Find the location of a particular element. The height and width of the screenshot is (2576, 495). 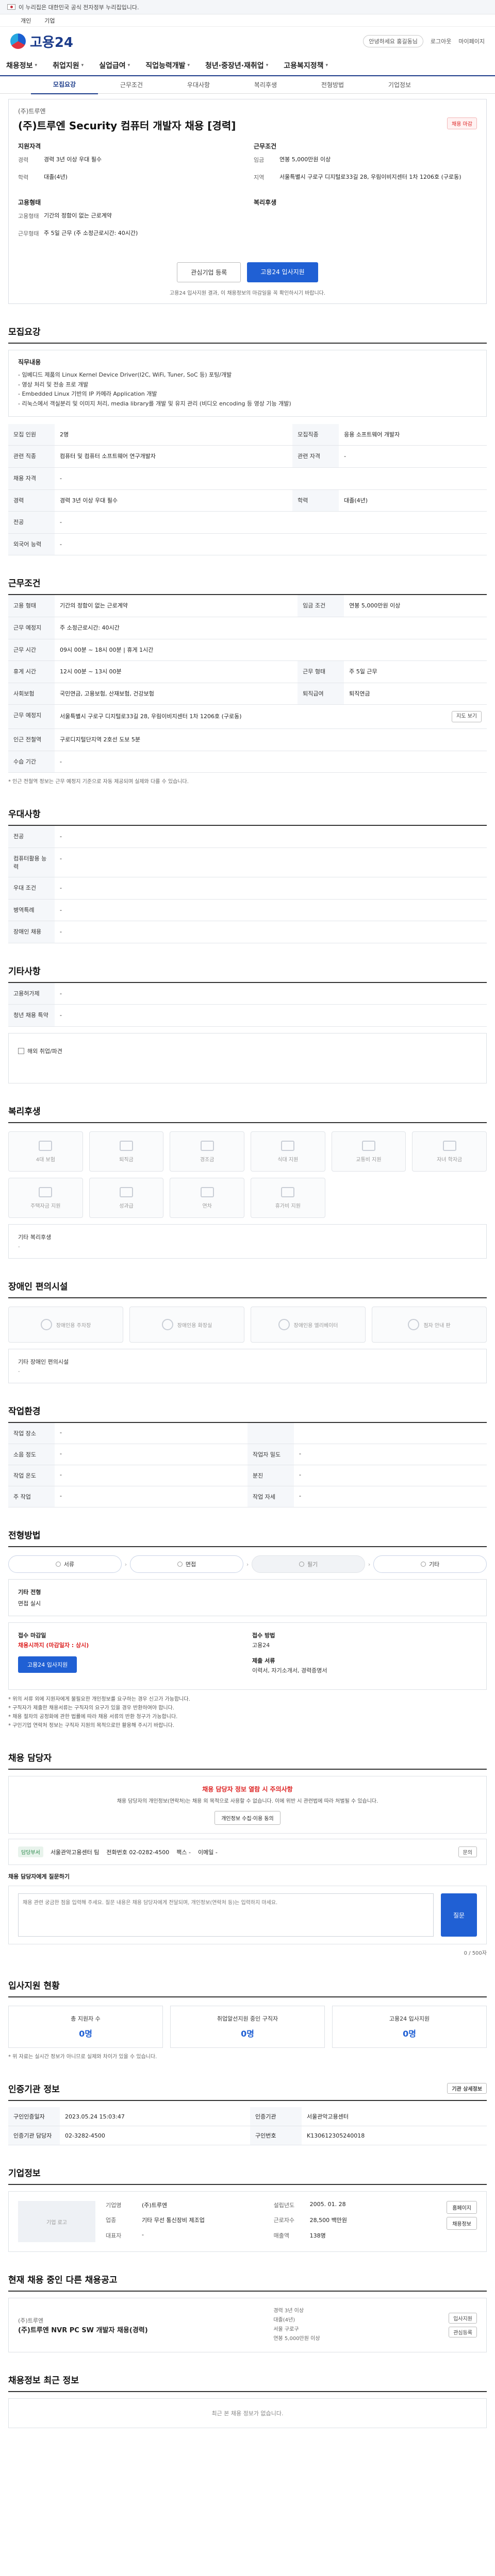

row-key: 학력 is located at coordinates (315, 500).